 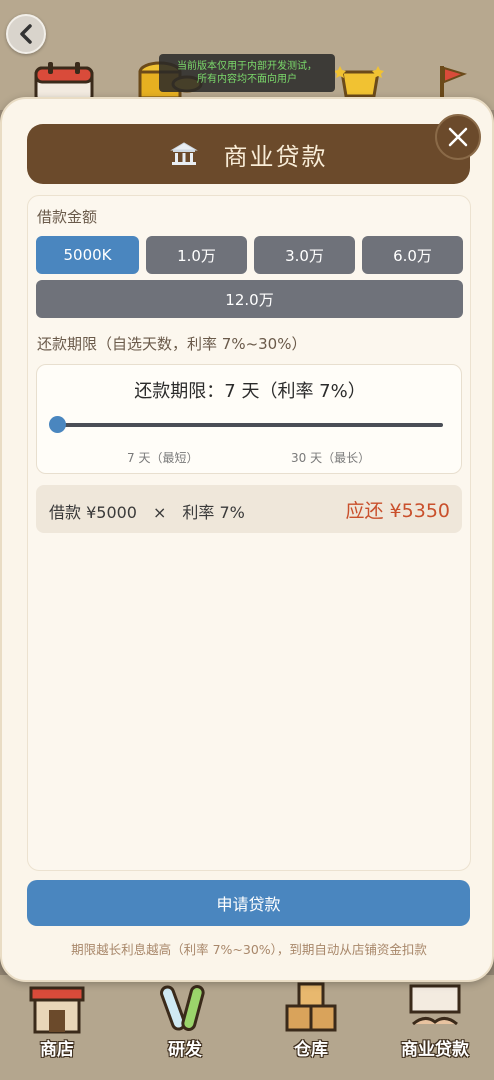 I want to click on term-min-label: 7 天（最短）, so click(x=163, y=458).